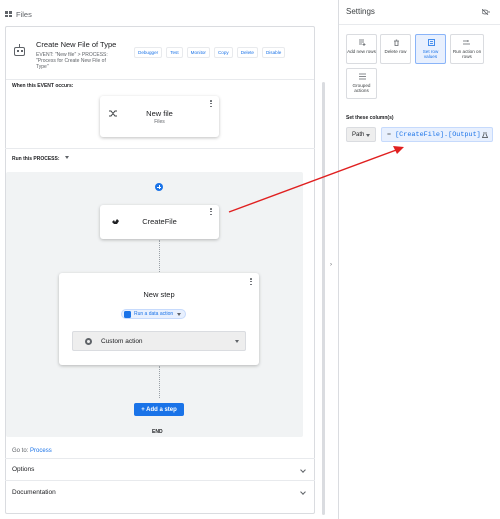 Image resolution: width=500 pixels, height=519 pixels. Describe the element at coordinates (148, 52) in the screenshot. I see `debugger-button: Debugger` at that location.